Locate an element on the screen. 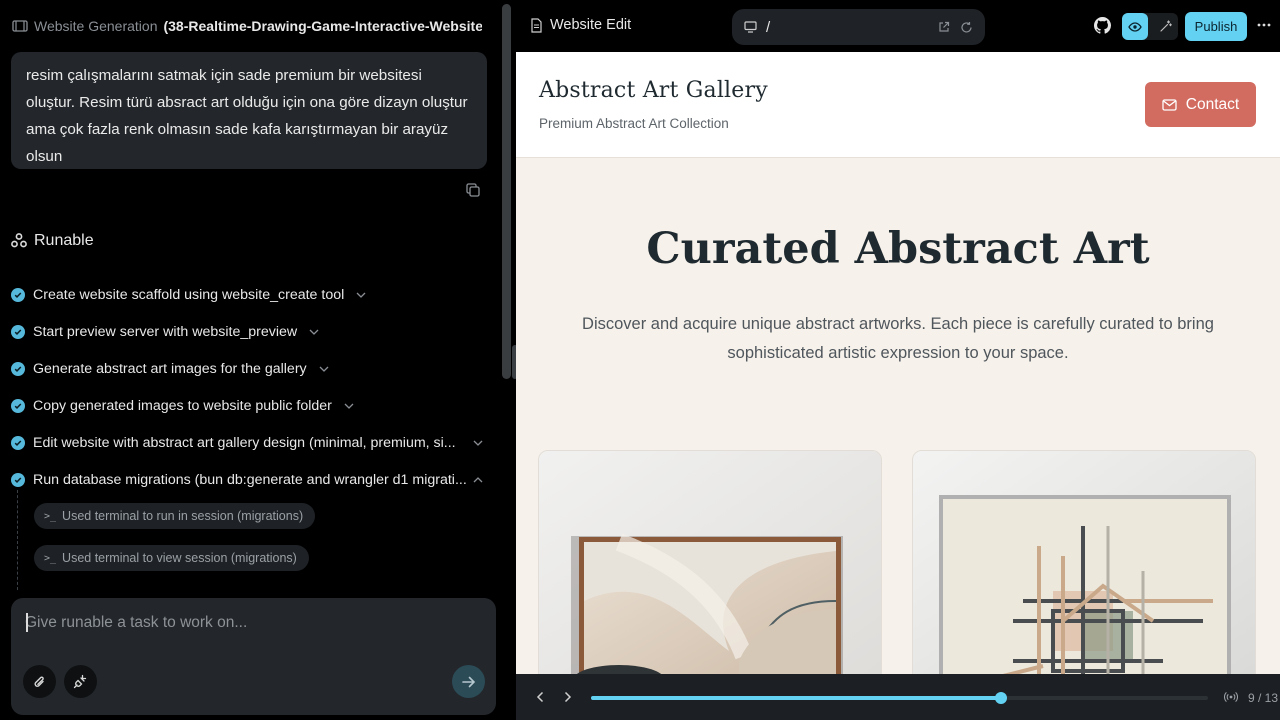 This screenshot has height=720, width=1280. monitor-icon is located at coordinates (750, 27).